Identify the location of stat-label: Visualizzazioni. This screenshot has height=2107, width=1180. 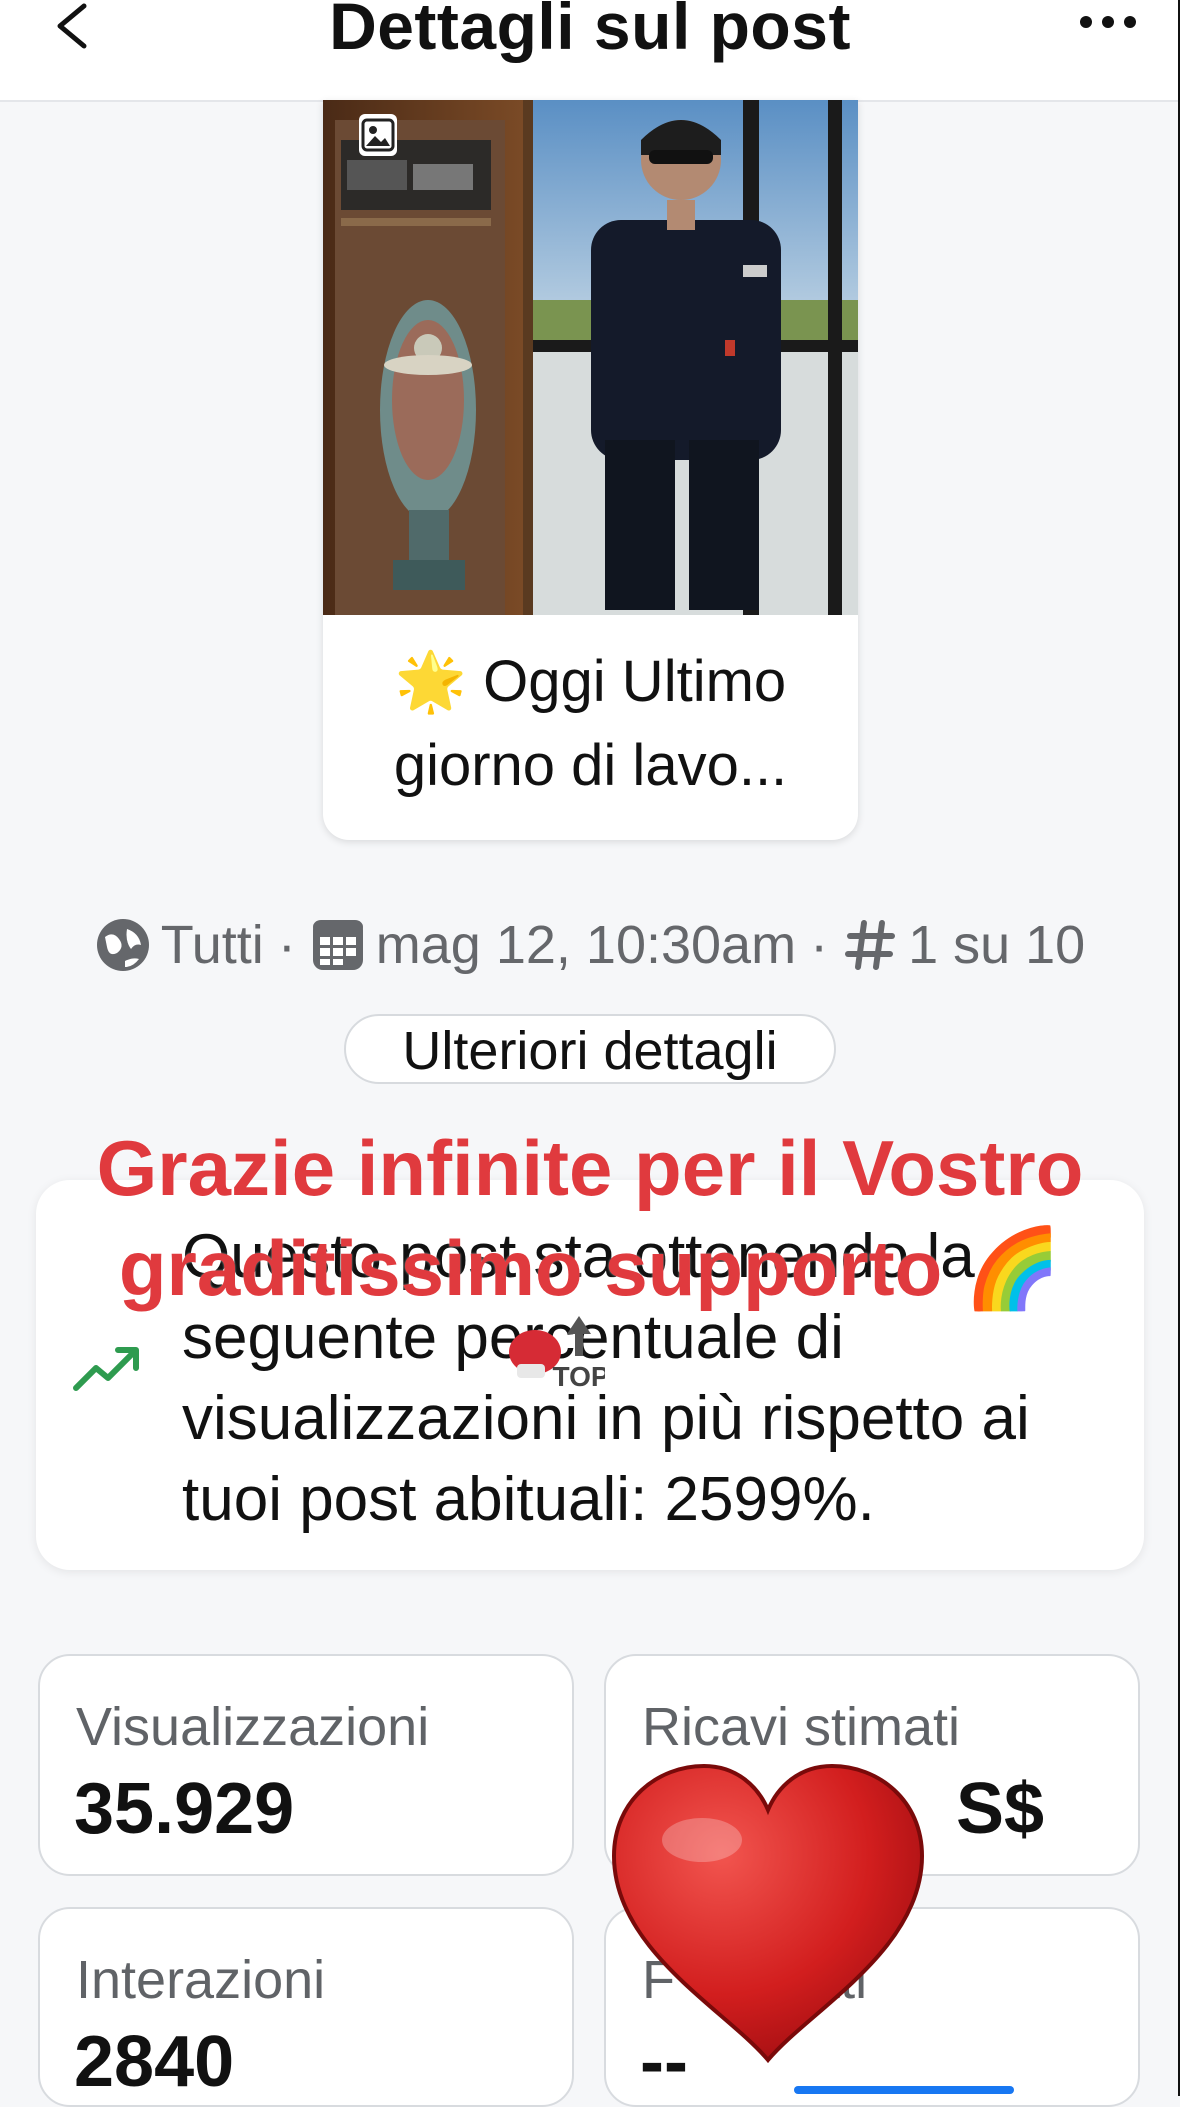
(253, 1727).